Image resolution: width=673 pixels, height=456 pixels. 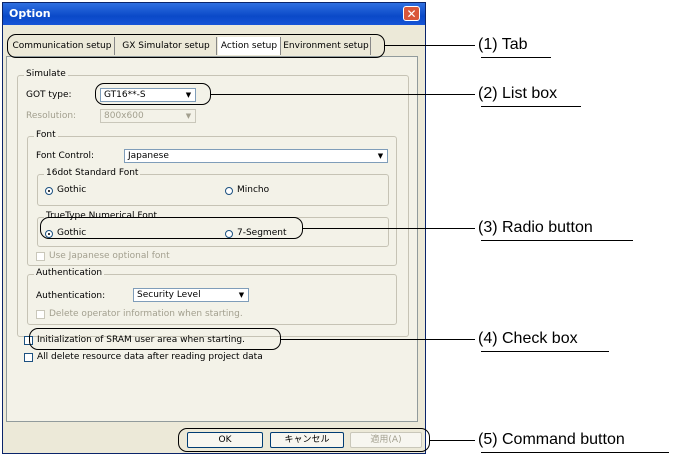 What do you see at coordinates (304, 440) in the screenshot?
I see `callout-outline-command-button` at bounding box center [304, 440].